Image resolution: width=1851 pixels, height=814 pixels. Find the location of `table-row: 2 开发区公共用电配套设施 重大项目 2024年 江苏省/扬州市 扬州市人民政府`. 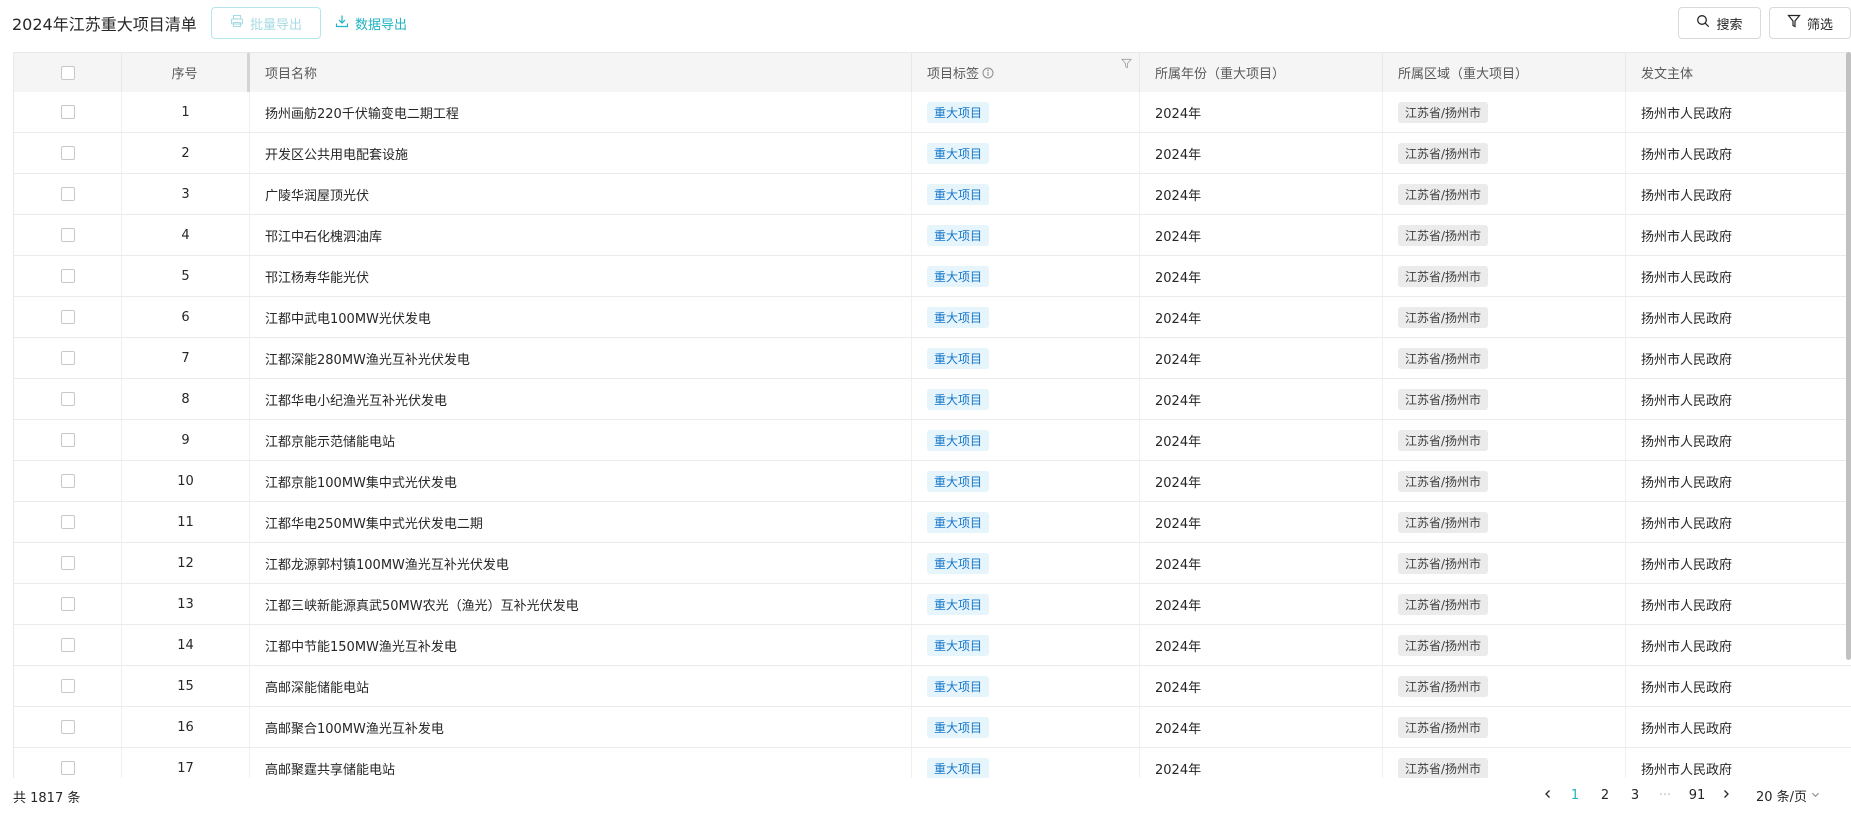

table-row: 2 开发区公共用电配套设施 重大项目 2024年 江苏省/扬州市 扬州市人民政府 is located at coordinates (932, 153).